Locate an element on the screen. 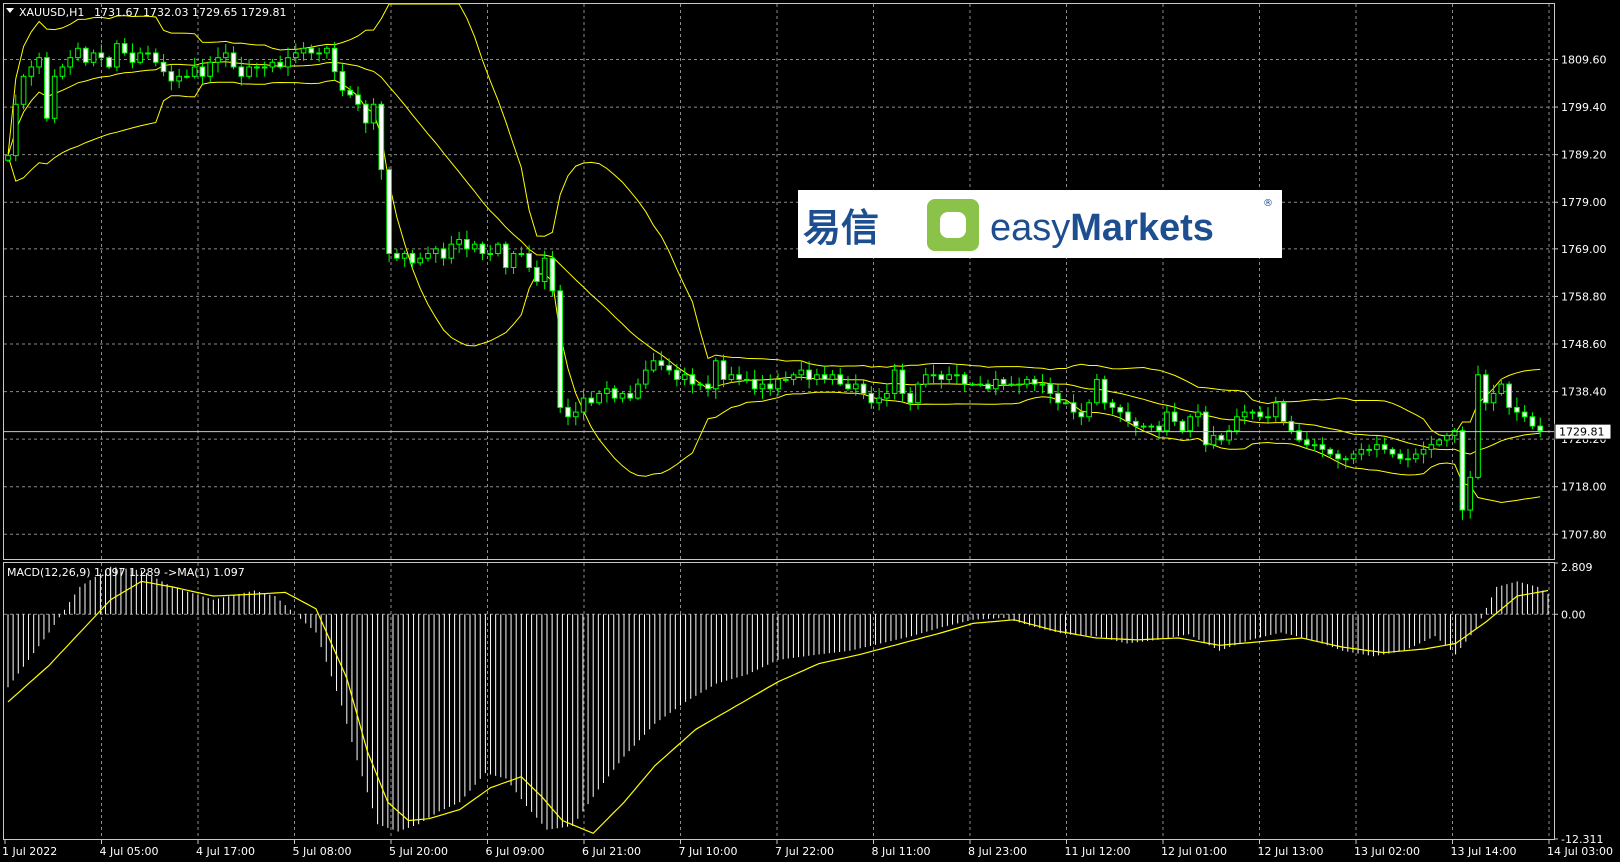 The width and height of the screenshot is (1620, 862). x-tick-label: 14 Jul 03:00 is located at coordinates (1580, 851).